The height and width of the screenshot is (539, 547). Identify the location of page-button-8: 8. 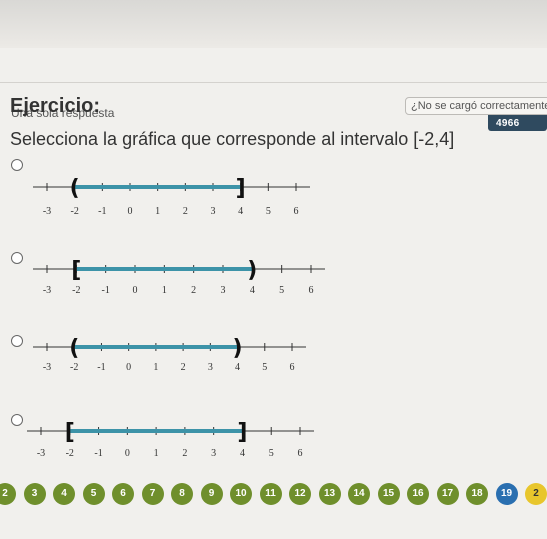
(182, 494).